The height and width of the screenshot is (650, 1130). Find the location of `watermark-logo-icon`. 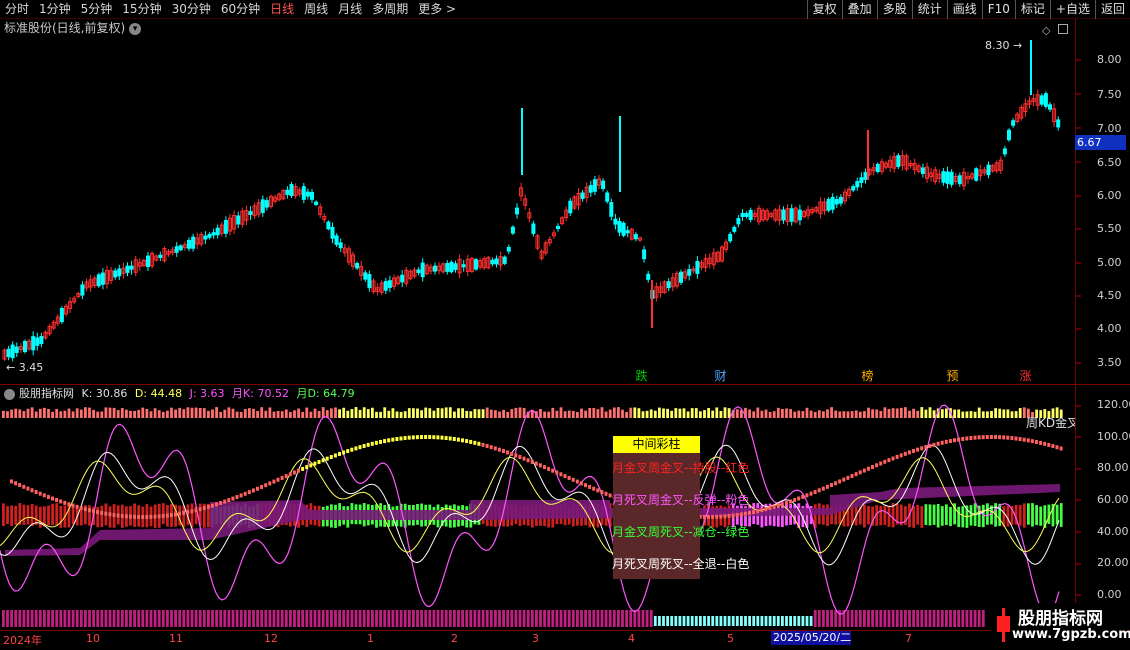

watermark-logo-icon is located at coordinates (1003, 625).